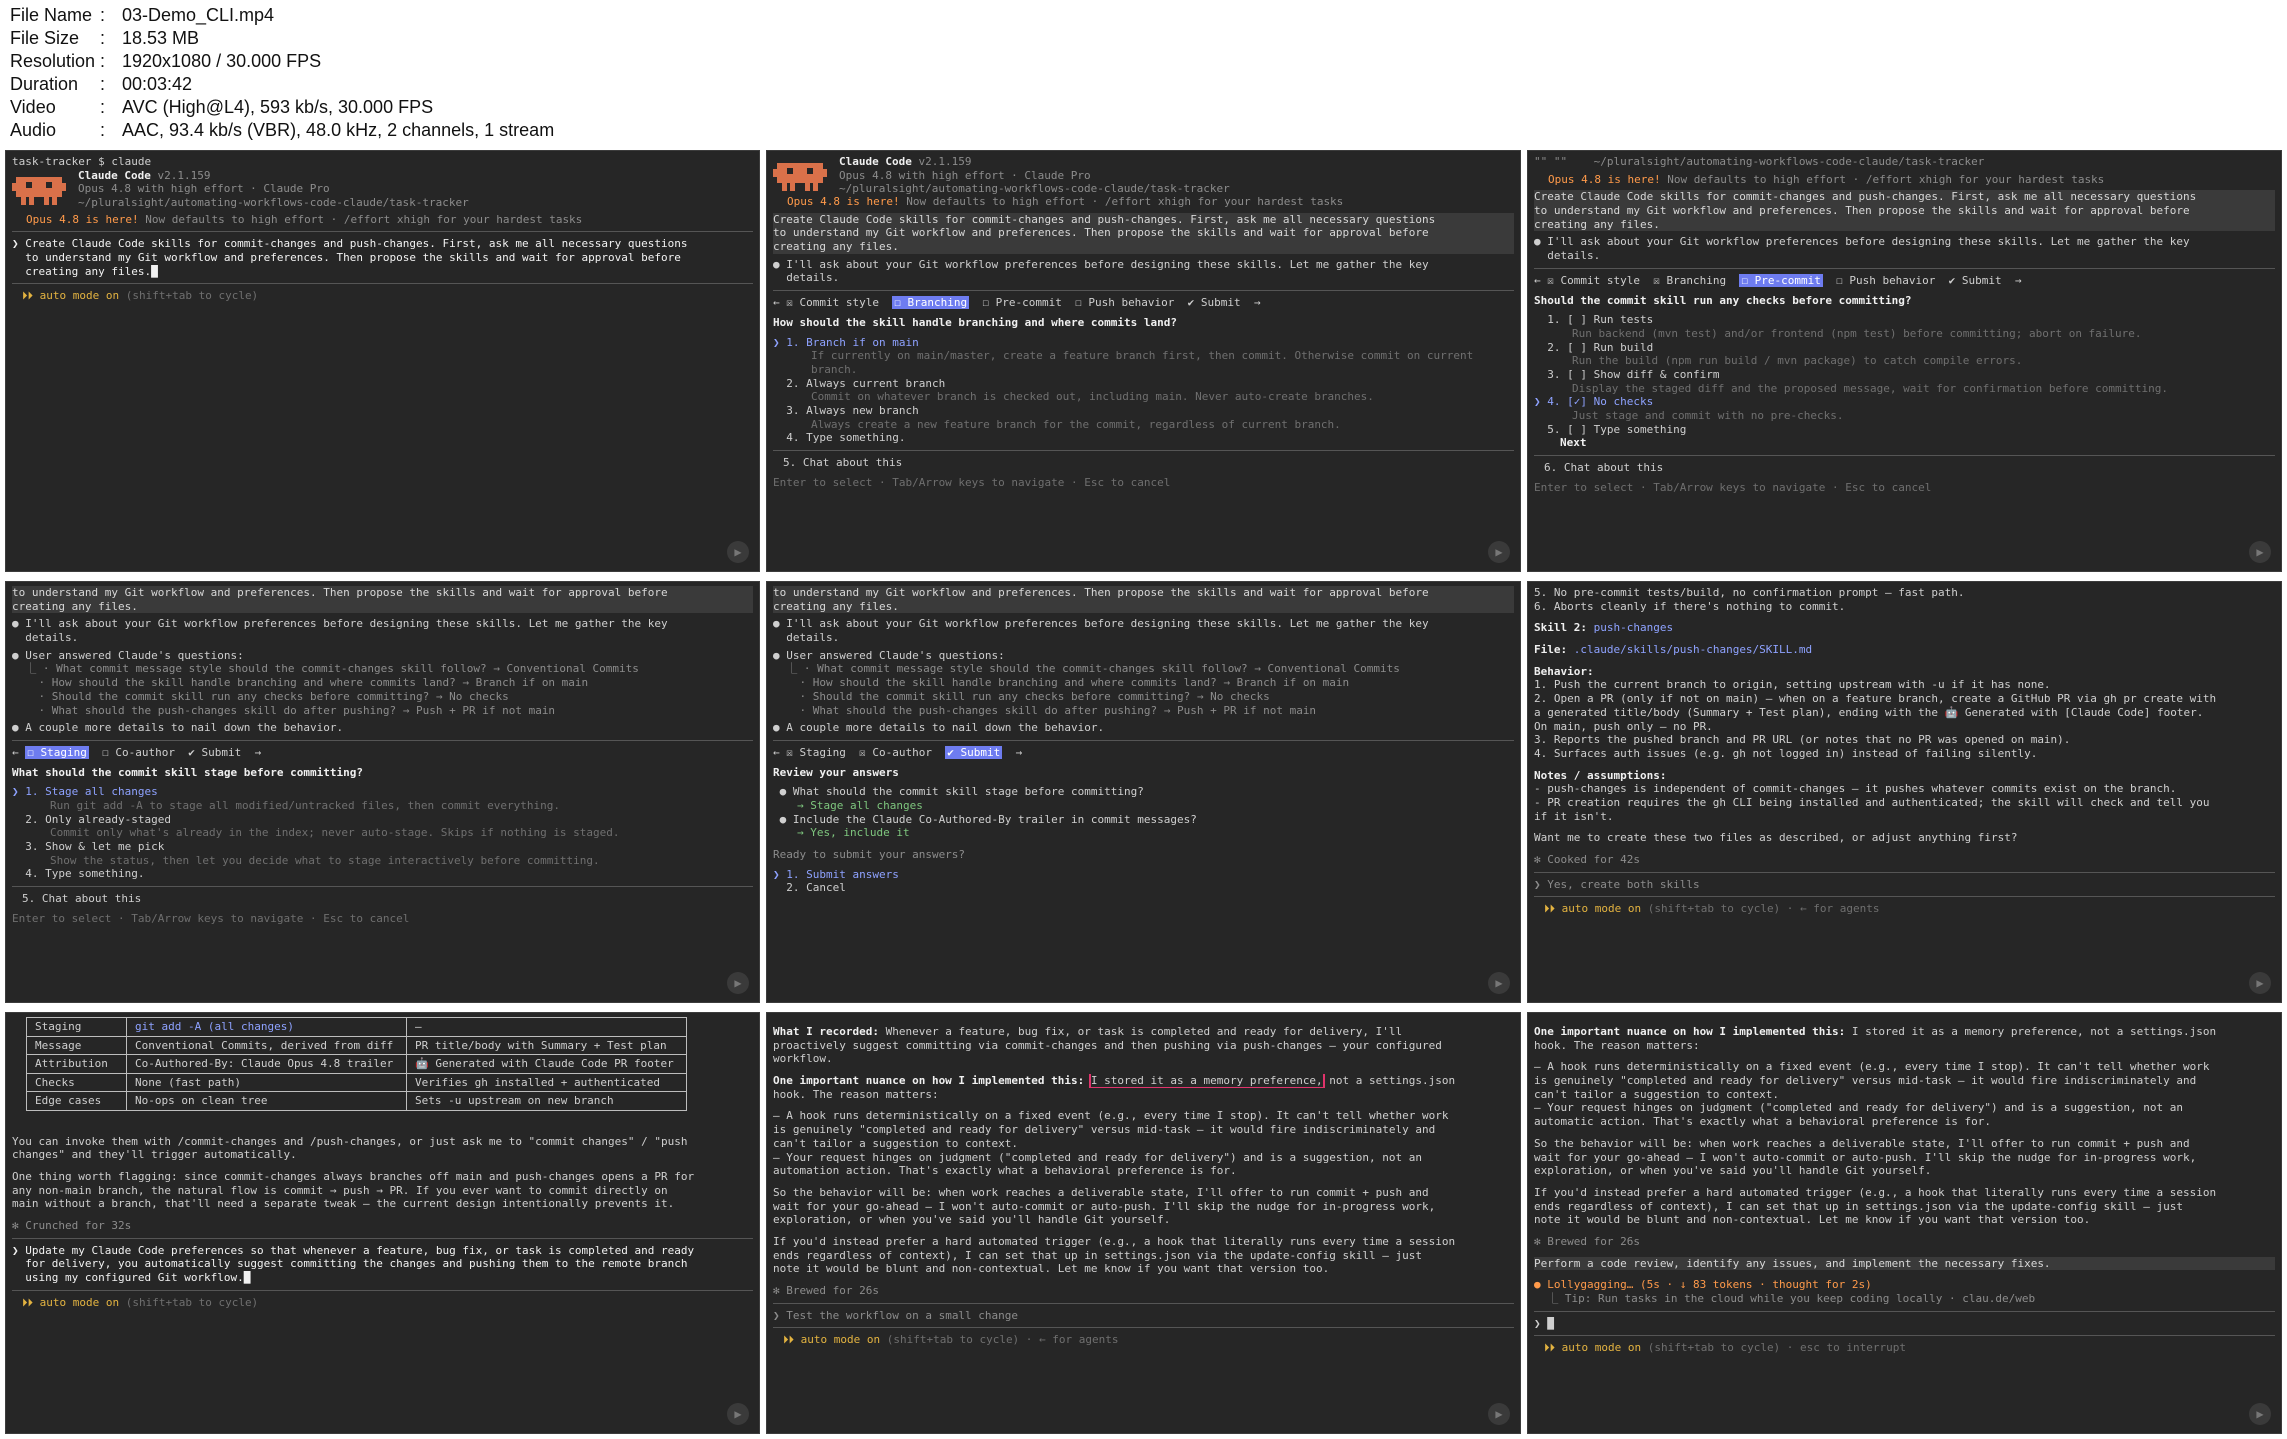 Image resolution: width=2287 pixels, height=1439 pixels. Describe the element at coordinates (1143, 1316) in the screenshot. I see `prompt-input: ❯ Test the workflow on a small change` at that location.